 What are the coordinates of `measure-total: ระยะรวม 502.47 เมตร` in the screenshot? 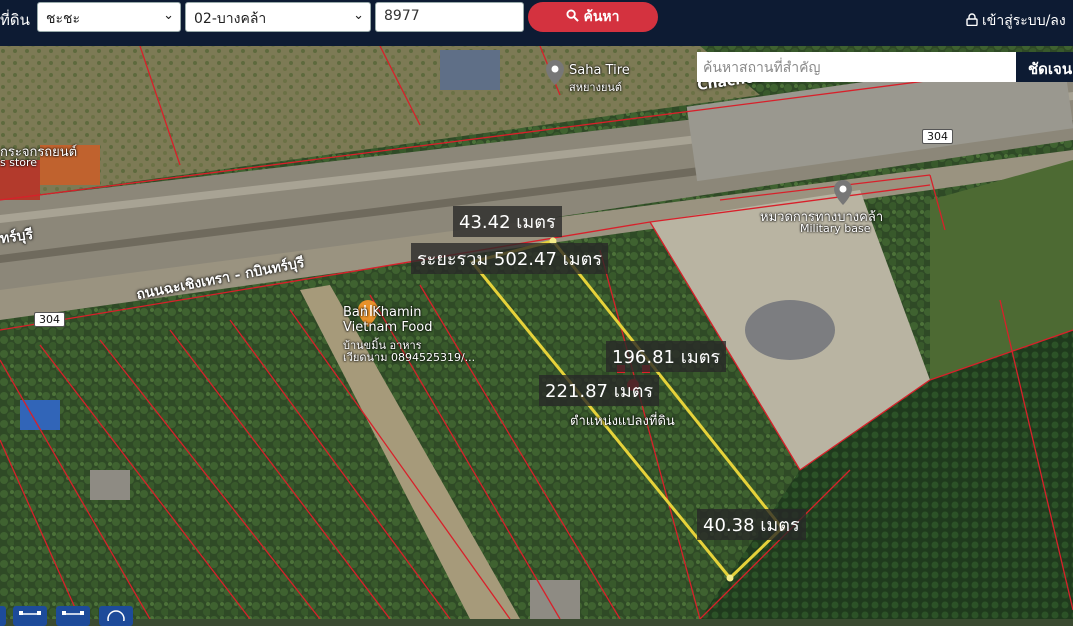 It's located at (509, 258).